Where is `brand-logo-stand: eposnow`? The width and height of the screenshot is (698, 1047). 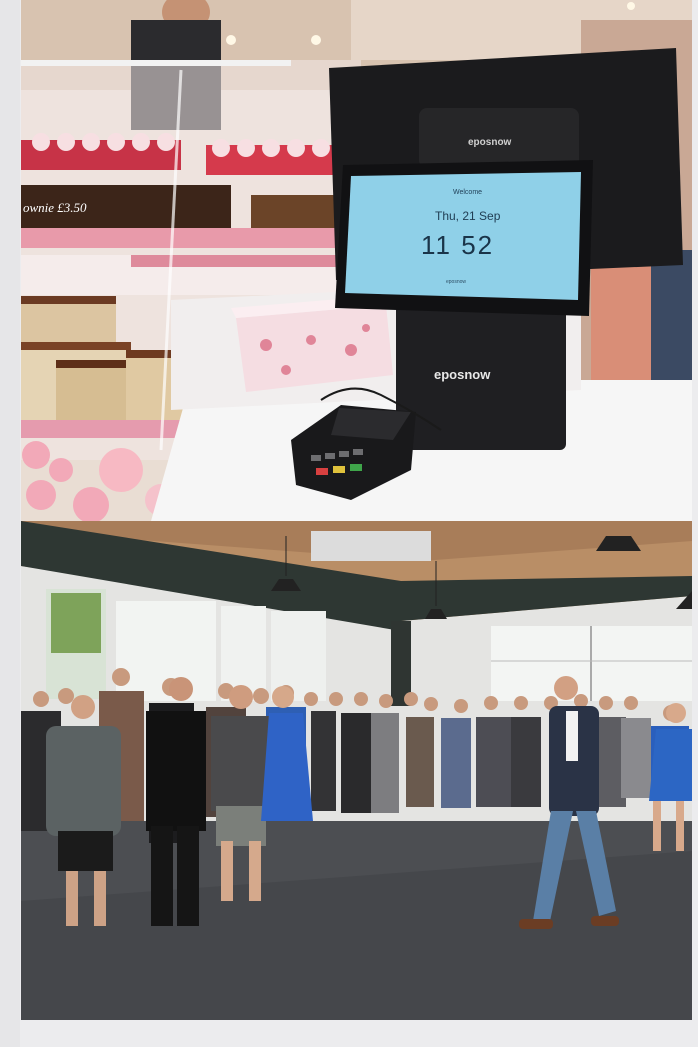
brand-logo-stand: eposnow is located at coordinates (462, 374).